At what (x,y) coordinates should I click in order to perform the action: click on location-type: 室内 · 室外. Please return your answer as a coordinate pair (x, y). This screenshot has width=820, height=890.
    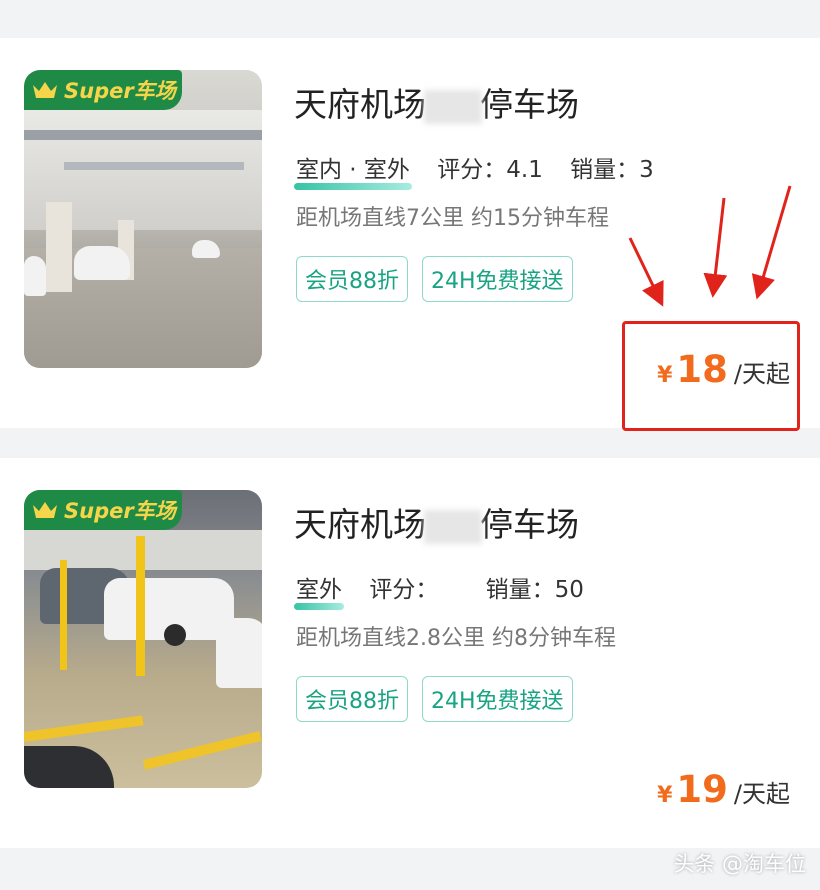
    Looking at the image, I should click on (353, 170).